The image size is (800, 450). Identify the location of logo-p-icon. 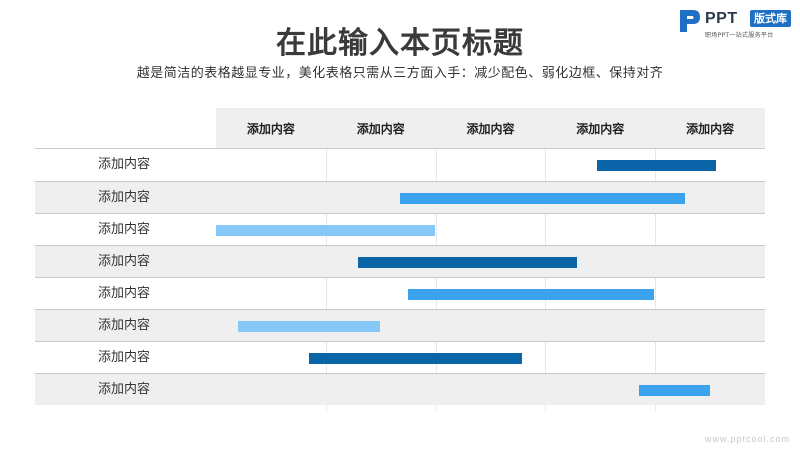
(690, 21).